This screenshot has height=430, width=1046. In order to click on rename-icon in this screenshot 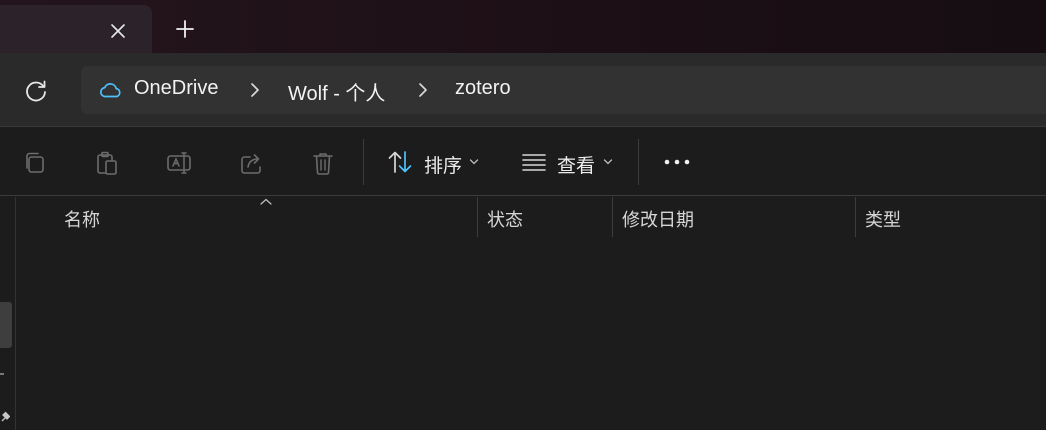, I will do `click(179, 163)`.